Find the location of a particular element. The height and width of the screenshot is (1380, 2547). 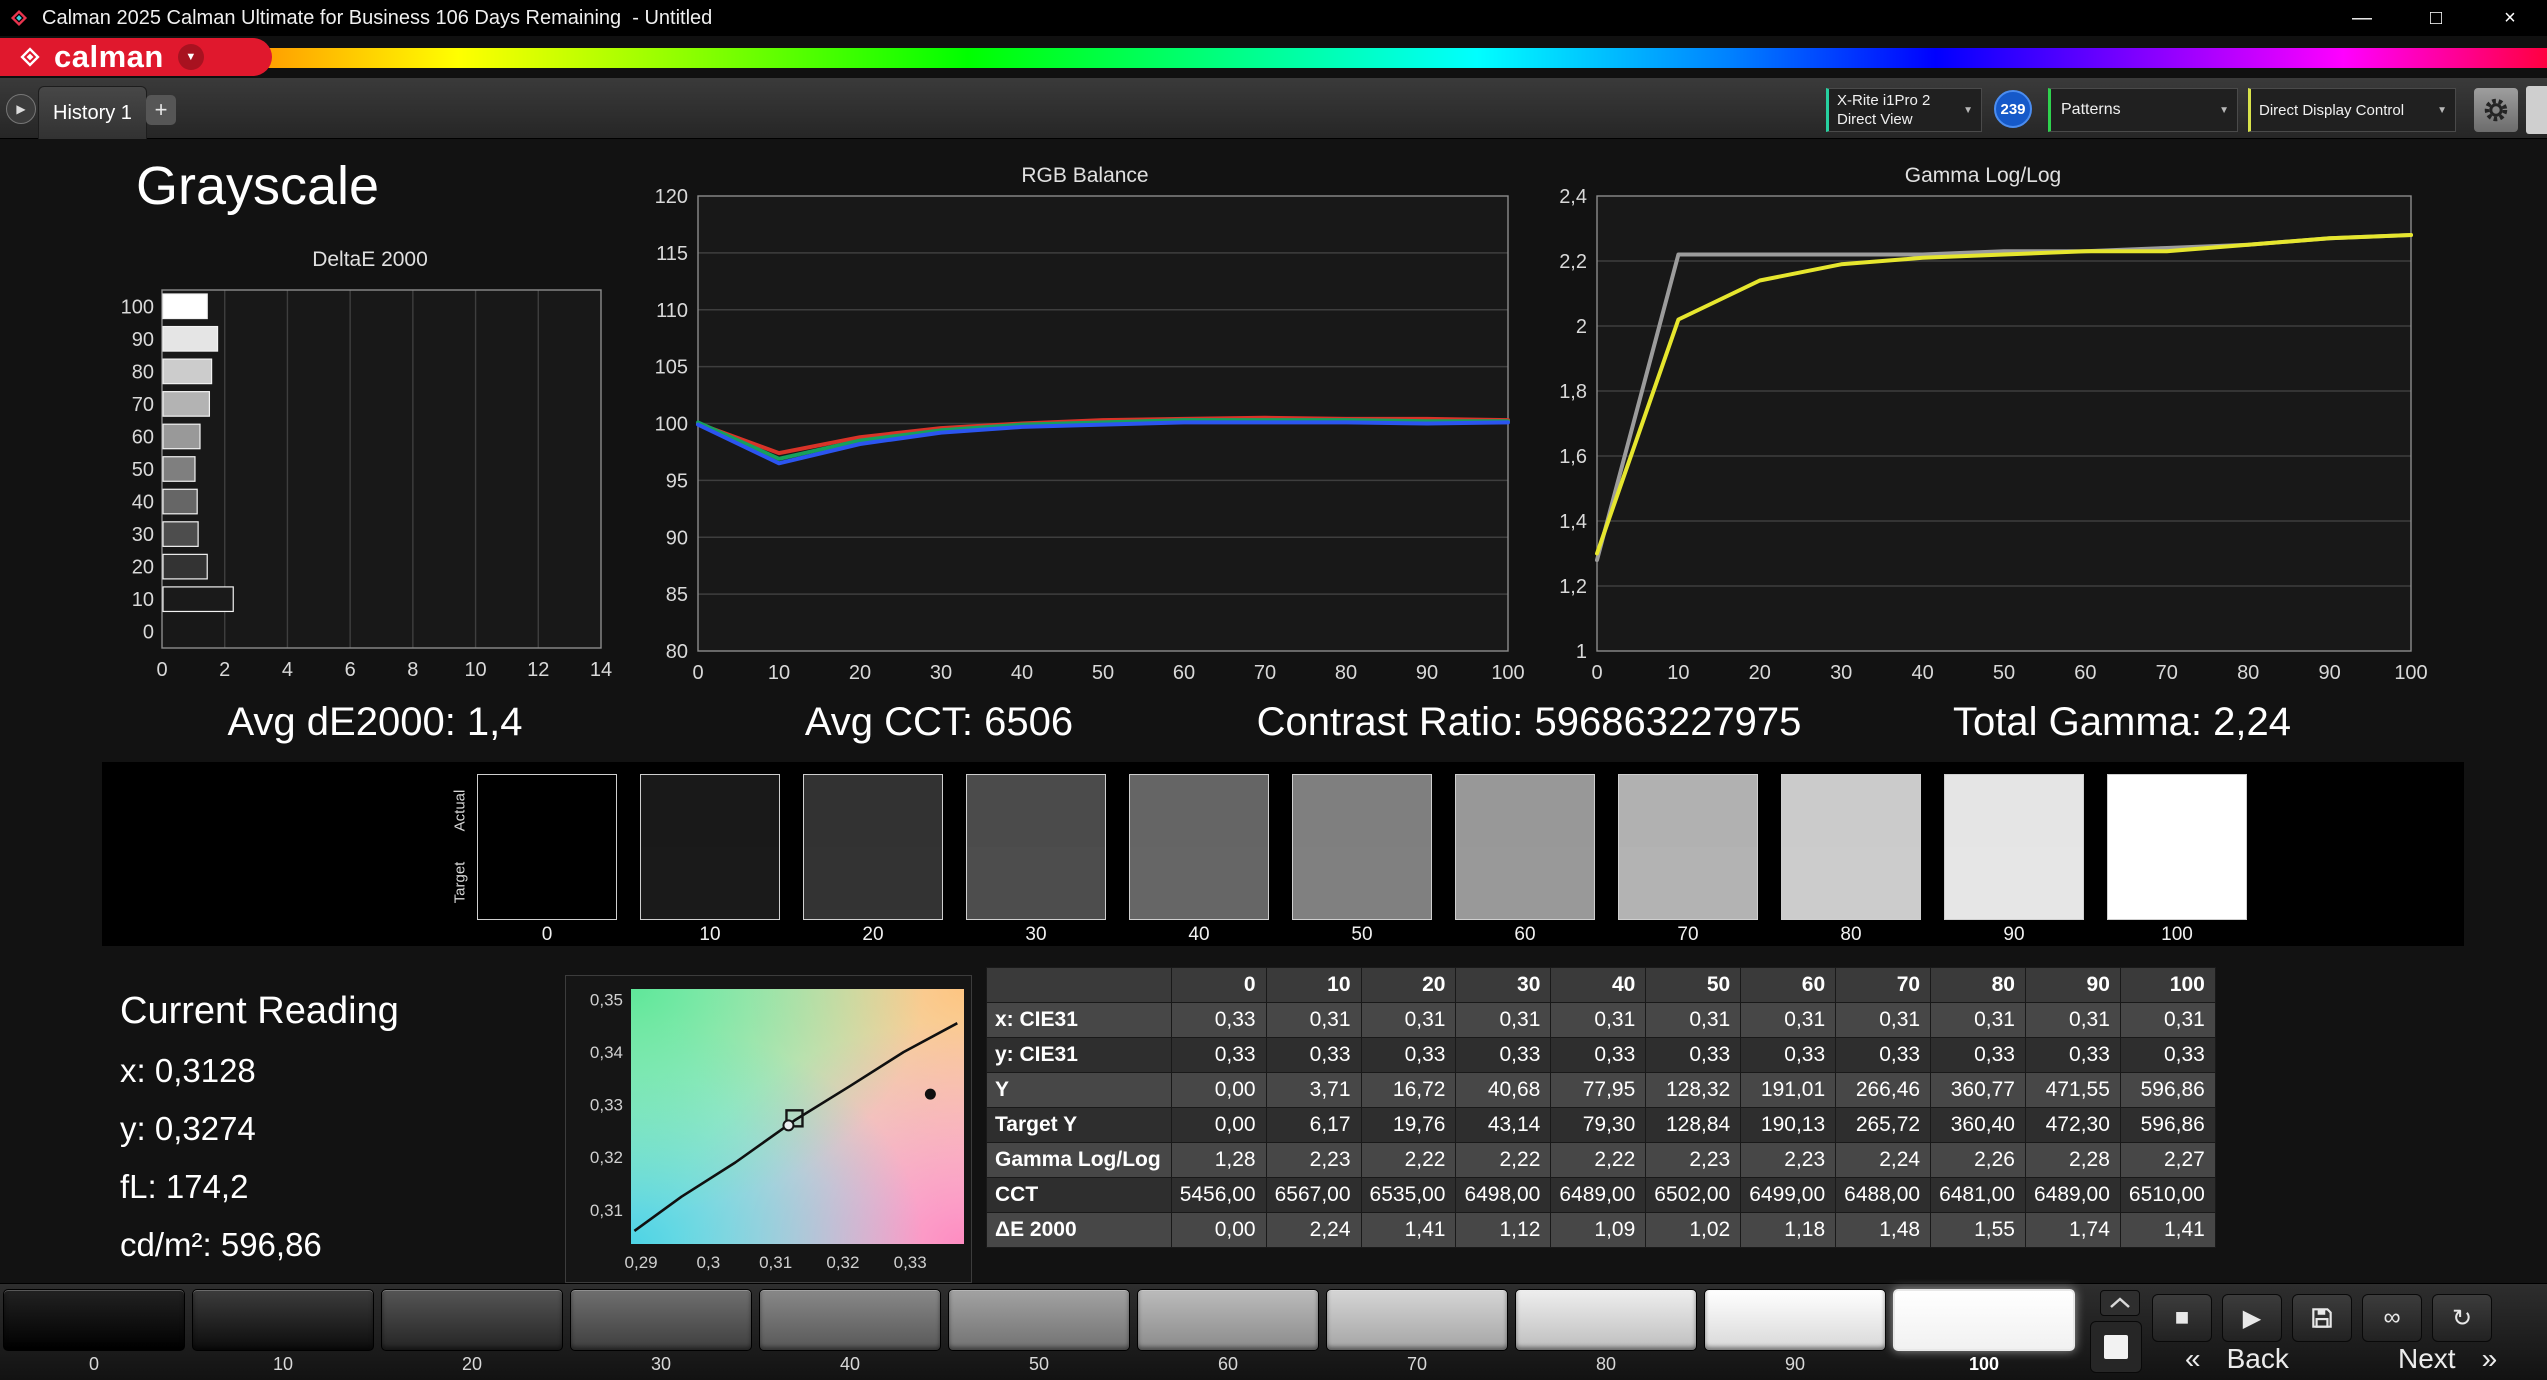

svg-text: 95 is located at coordinates (677, 481).